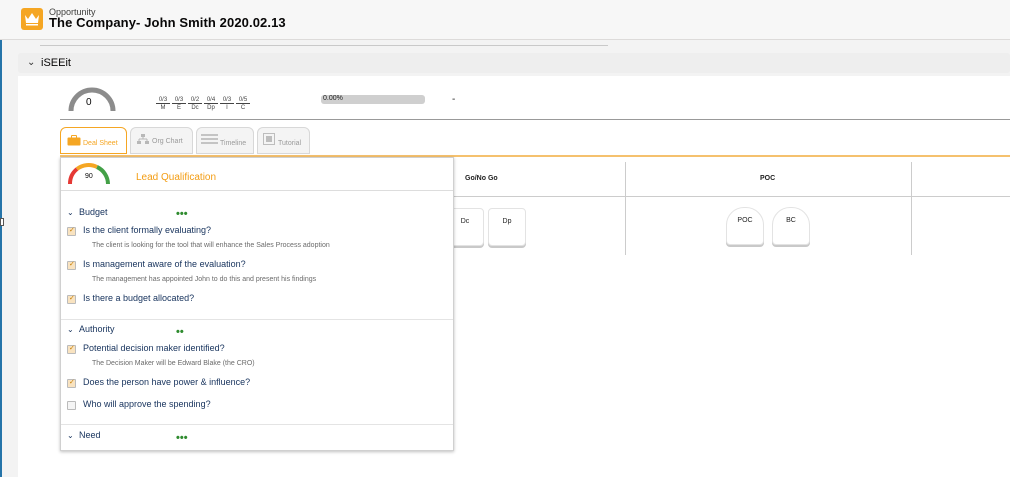  I want to click on header-row-separator, so click(731, 196).